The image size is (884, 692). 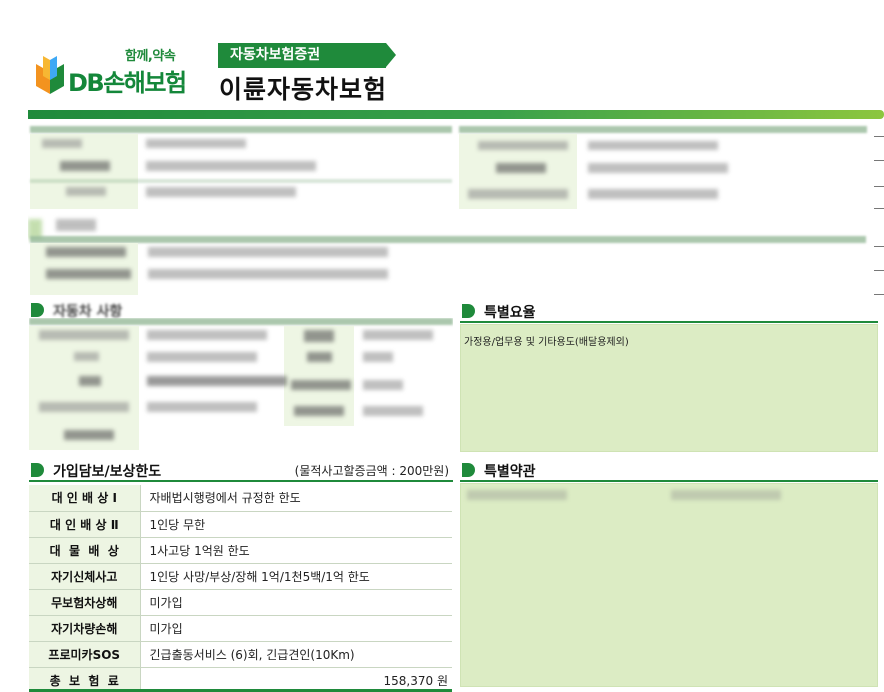 What do you see at coordinates (85, 576) in the screenshot?
I see `coverage-label: 자기신체사고` at bounding box center [85, 576].